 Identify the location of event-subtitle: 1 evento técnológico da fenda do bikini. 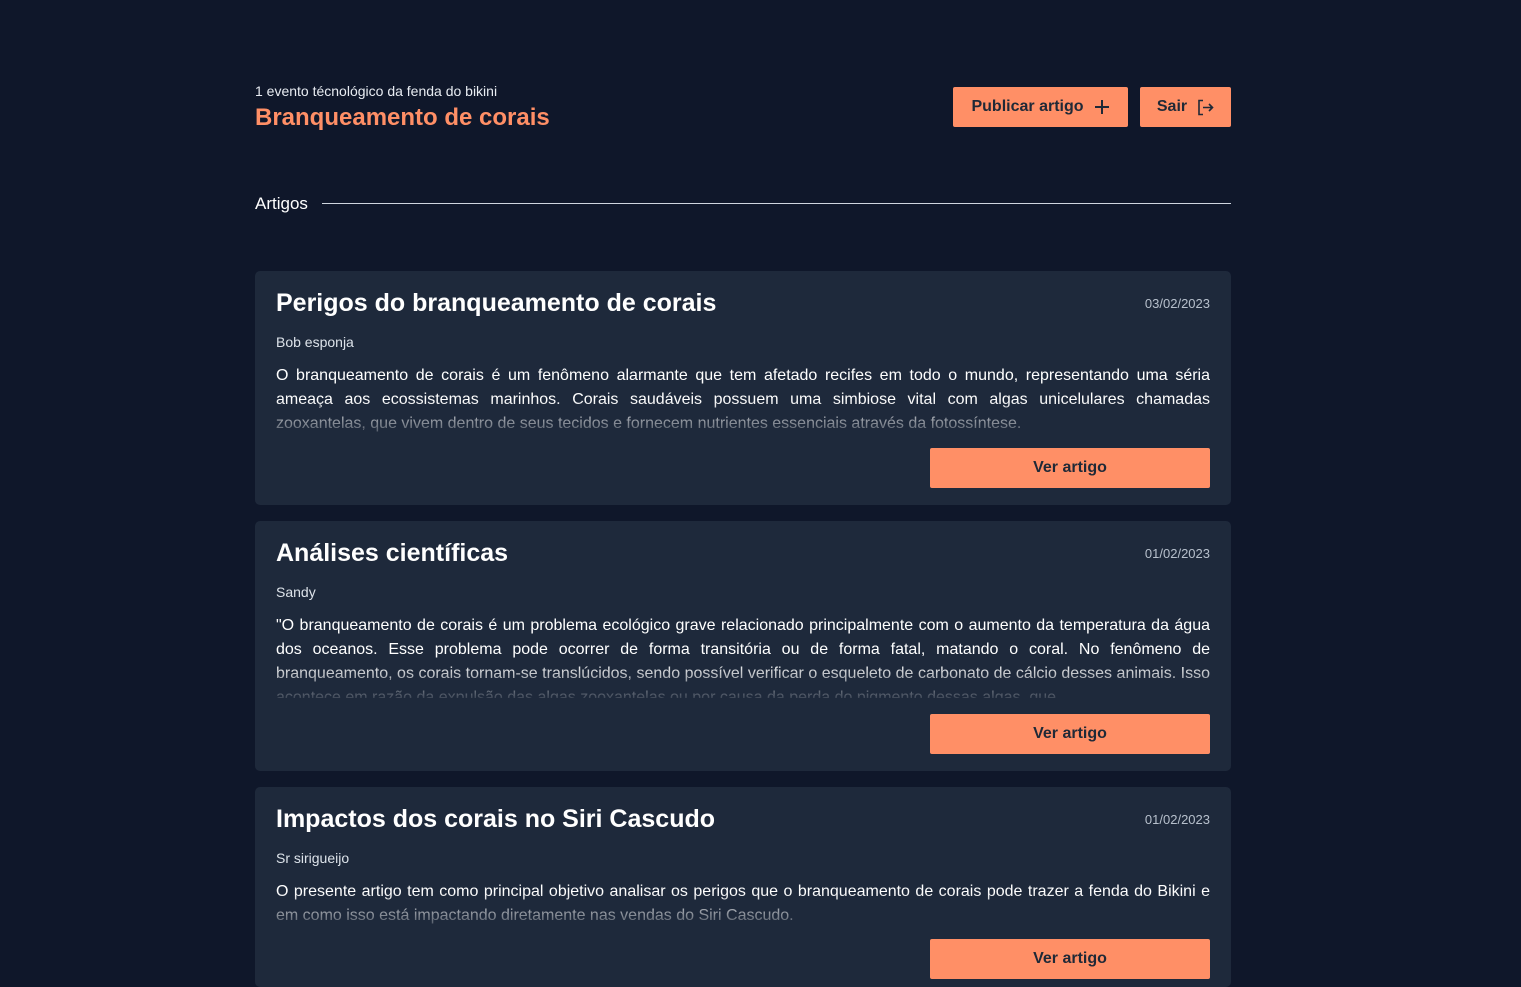
(376, 91).